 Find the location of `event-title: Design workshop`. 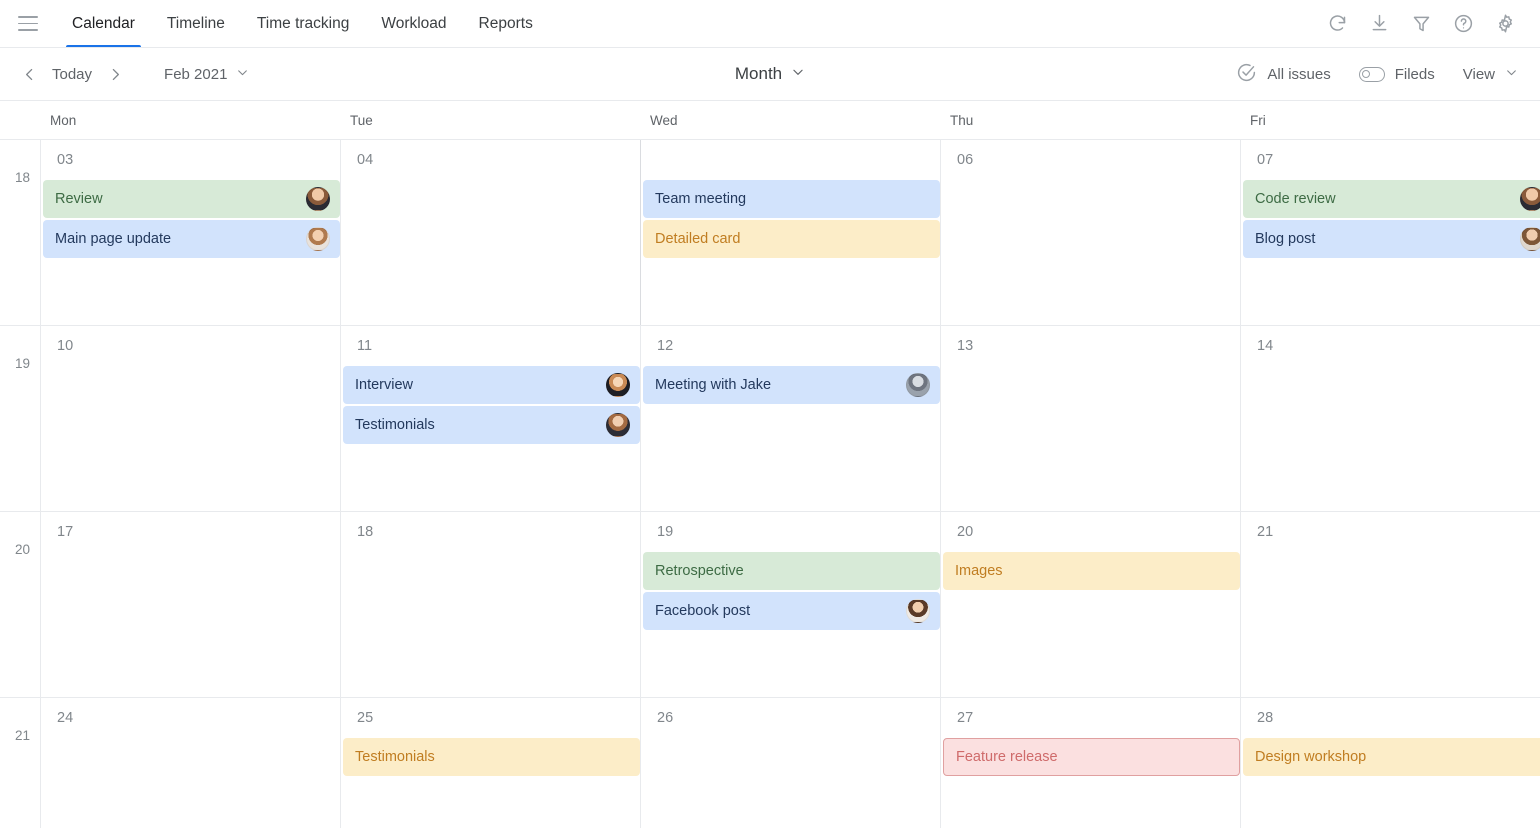

event-title: Design workshop is located at coordinates (1311, 757).